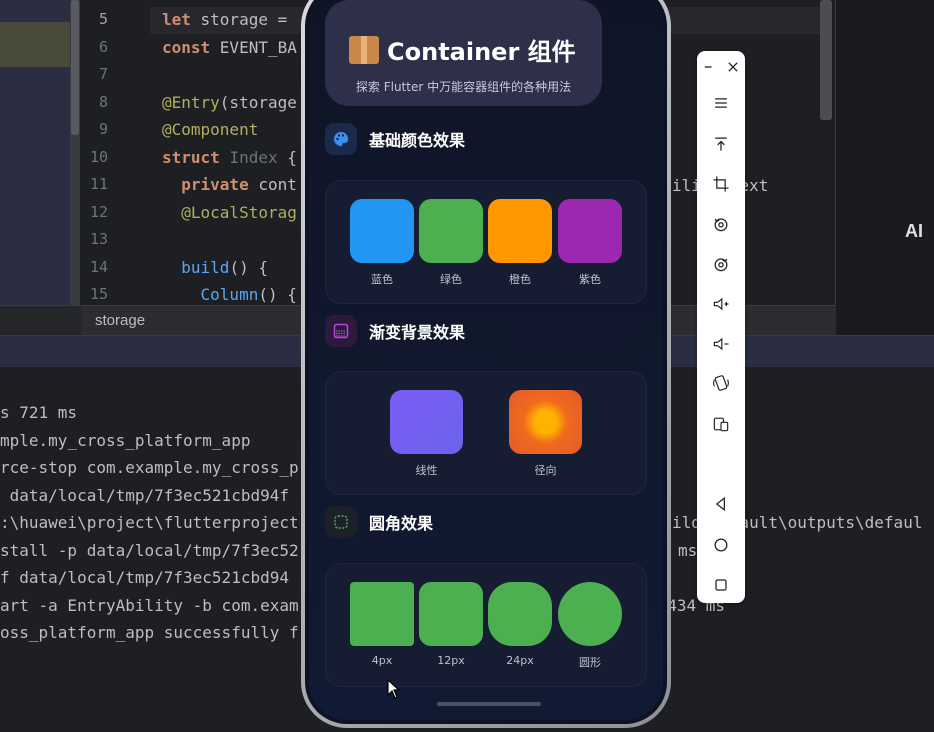 The image size is (934, 732). I want to click on radial-gradient-swatch, so click(545, 422).